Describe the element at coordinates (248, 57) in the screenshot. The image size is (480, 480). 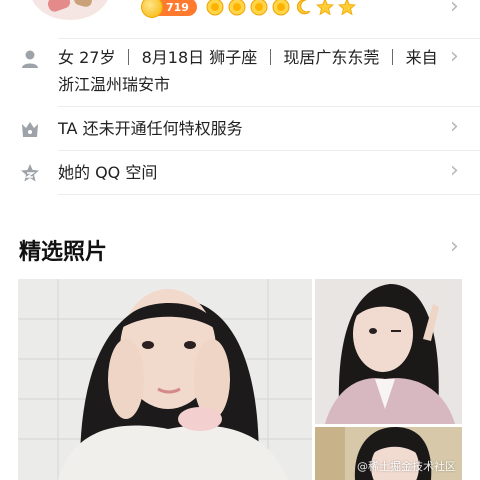
I see `profile-info-line1: 女 27岁 ｜ 8月18日 狮子座 ｜ 现居广东东莞 ｜ 来自` at that location.